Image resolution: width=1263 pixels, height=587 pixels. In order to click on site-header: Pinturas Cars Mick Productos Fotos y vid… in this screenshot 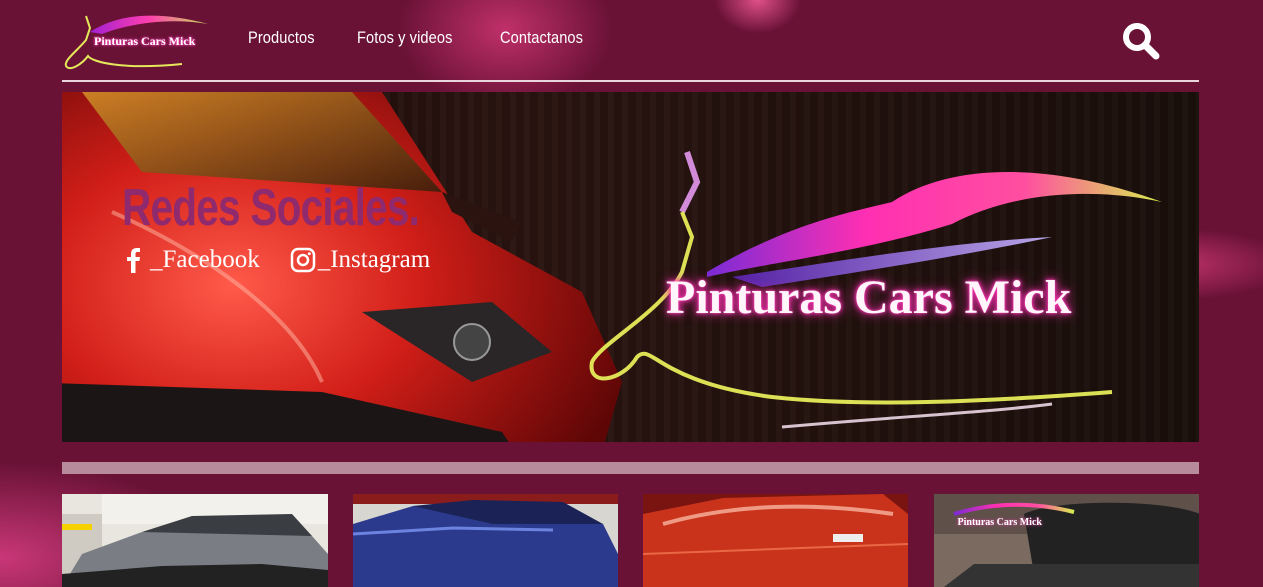, I will do `click(630, 41)`.